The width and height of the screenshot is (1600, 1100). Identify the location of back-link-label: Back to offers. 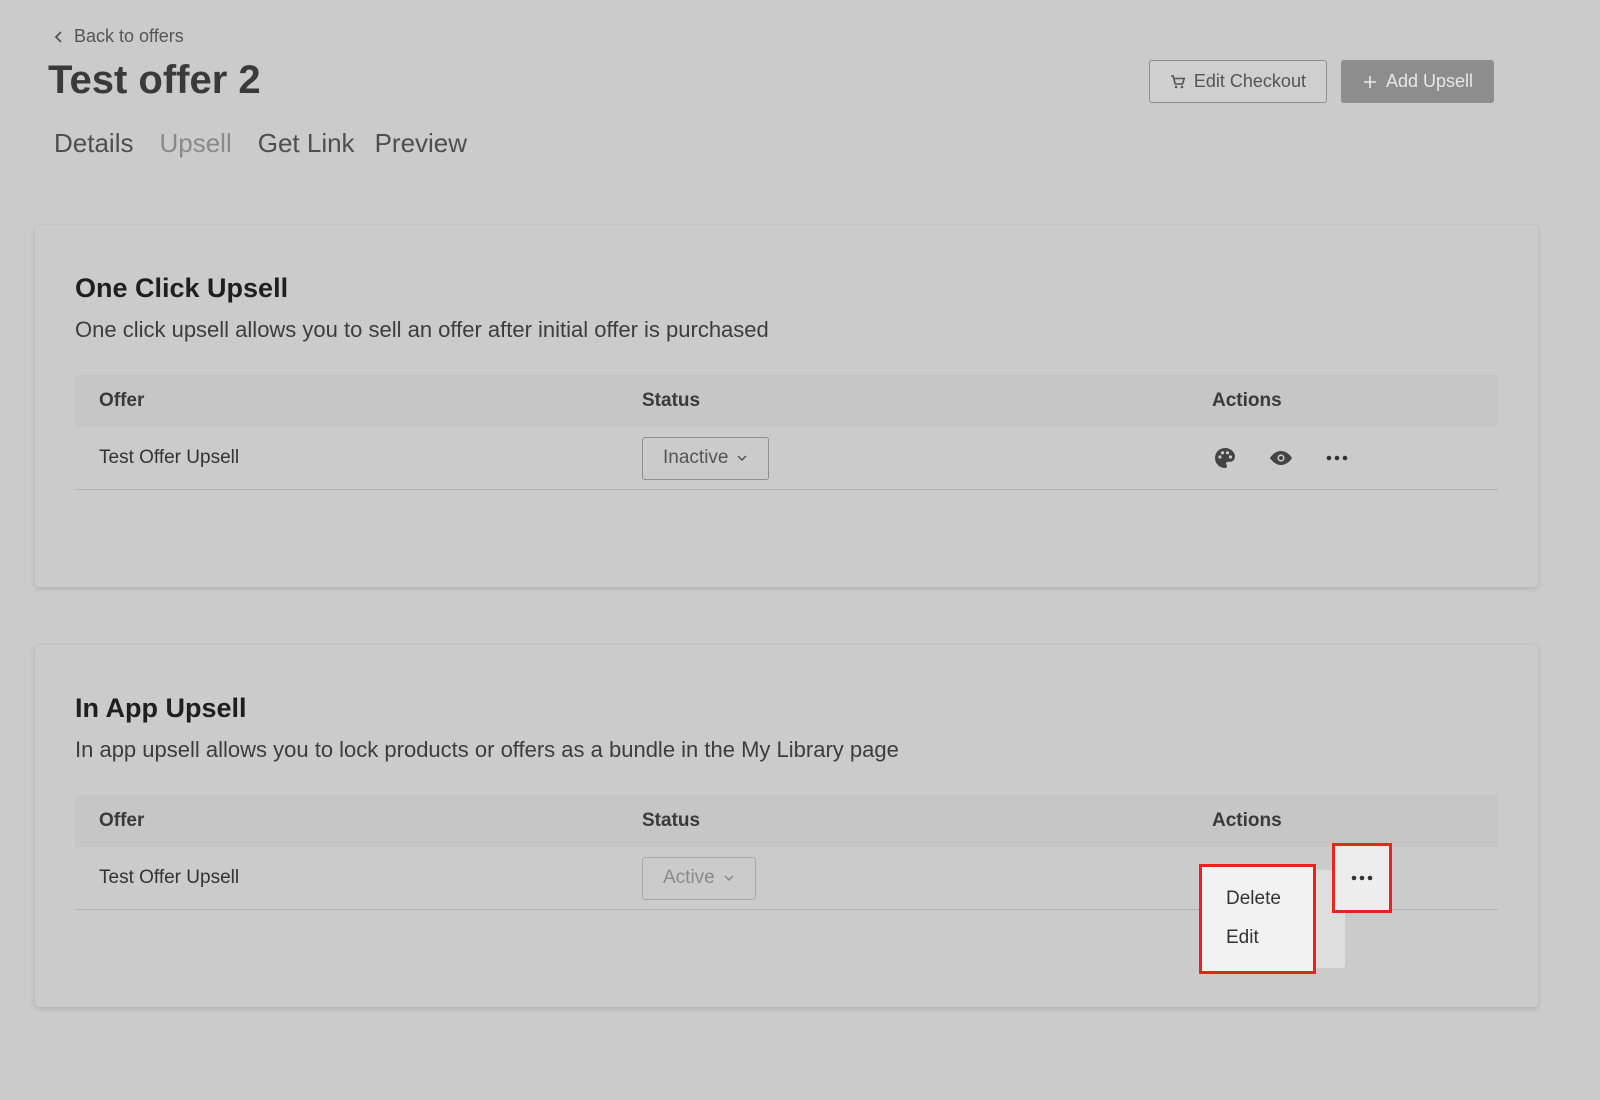
(129, 36).